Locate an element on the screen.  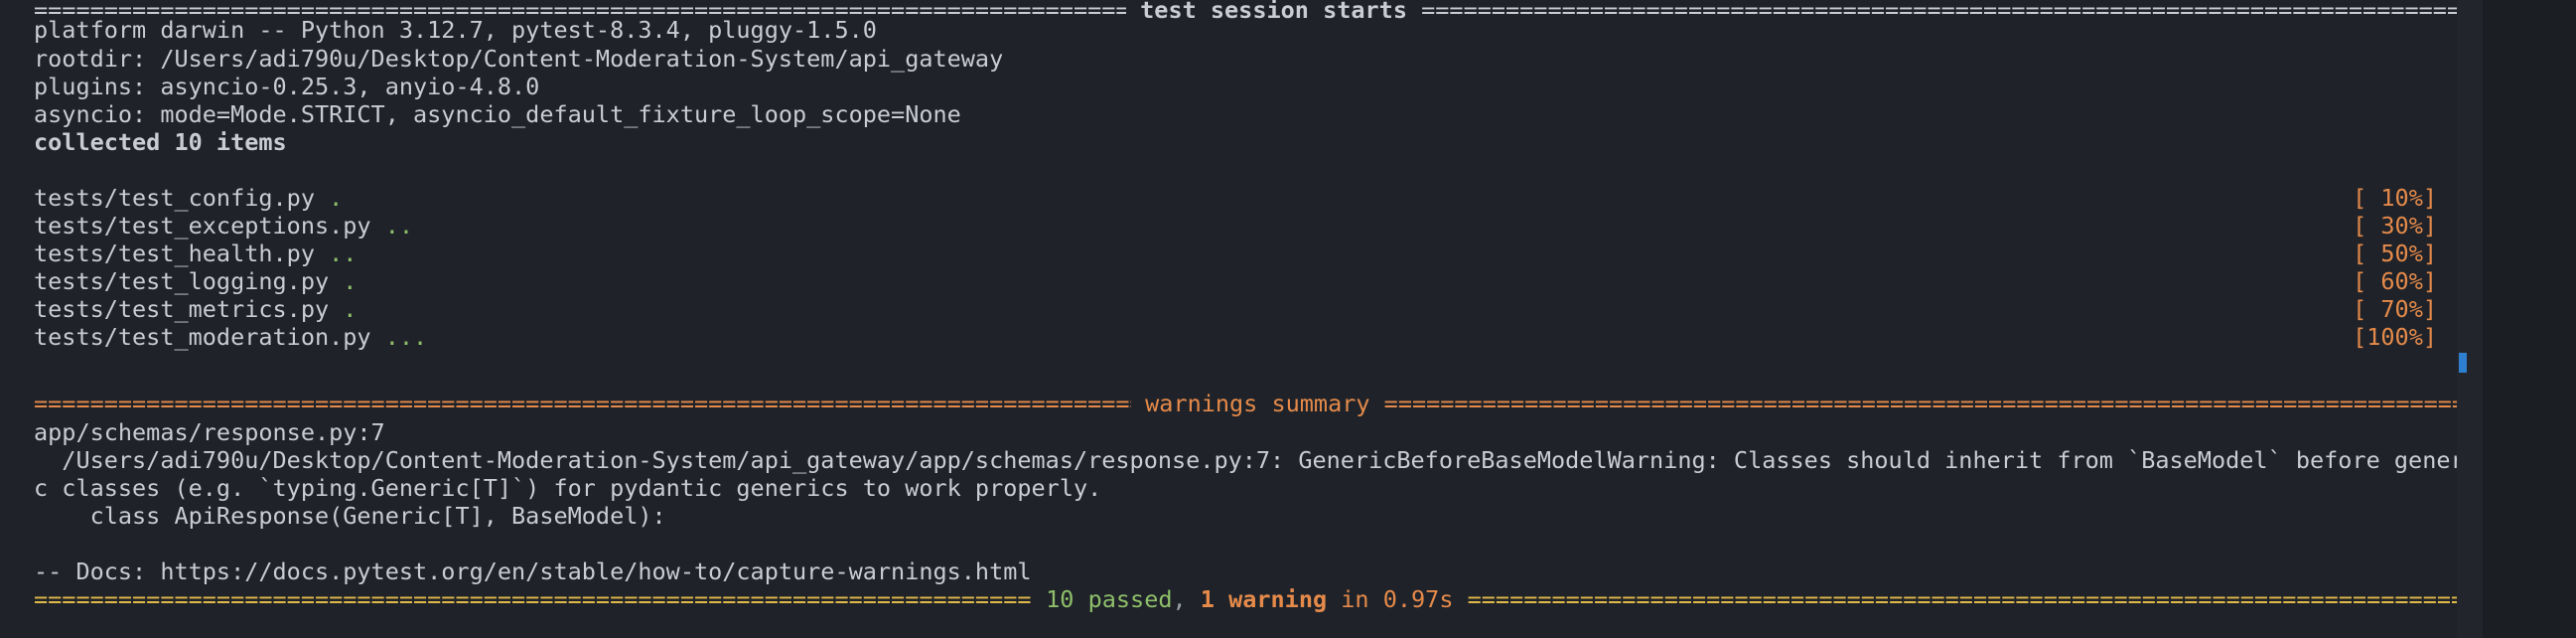
test-file: tests/test_exceptions.py is located at coordinates (203, 225).